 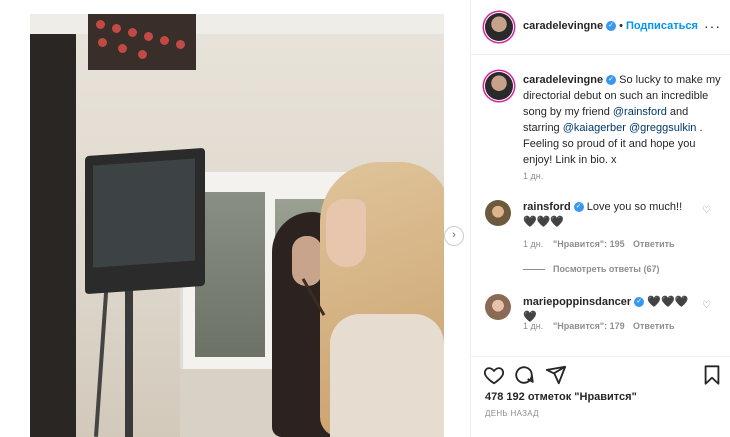 I want to click on likes-count: 478 192 отметок "Нравится", so click(x=561, y=397).